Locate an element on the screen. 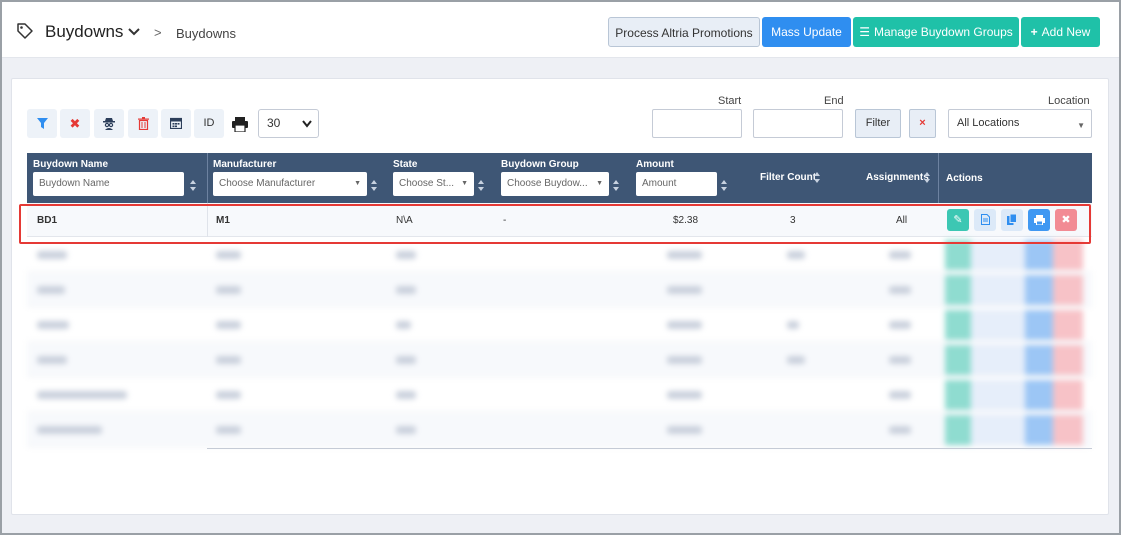 The image size is (1121, 535). location-value: All Locations is located at coordinates (988, 123).